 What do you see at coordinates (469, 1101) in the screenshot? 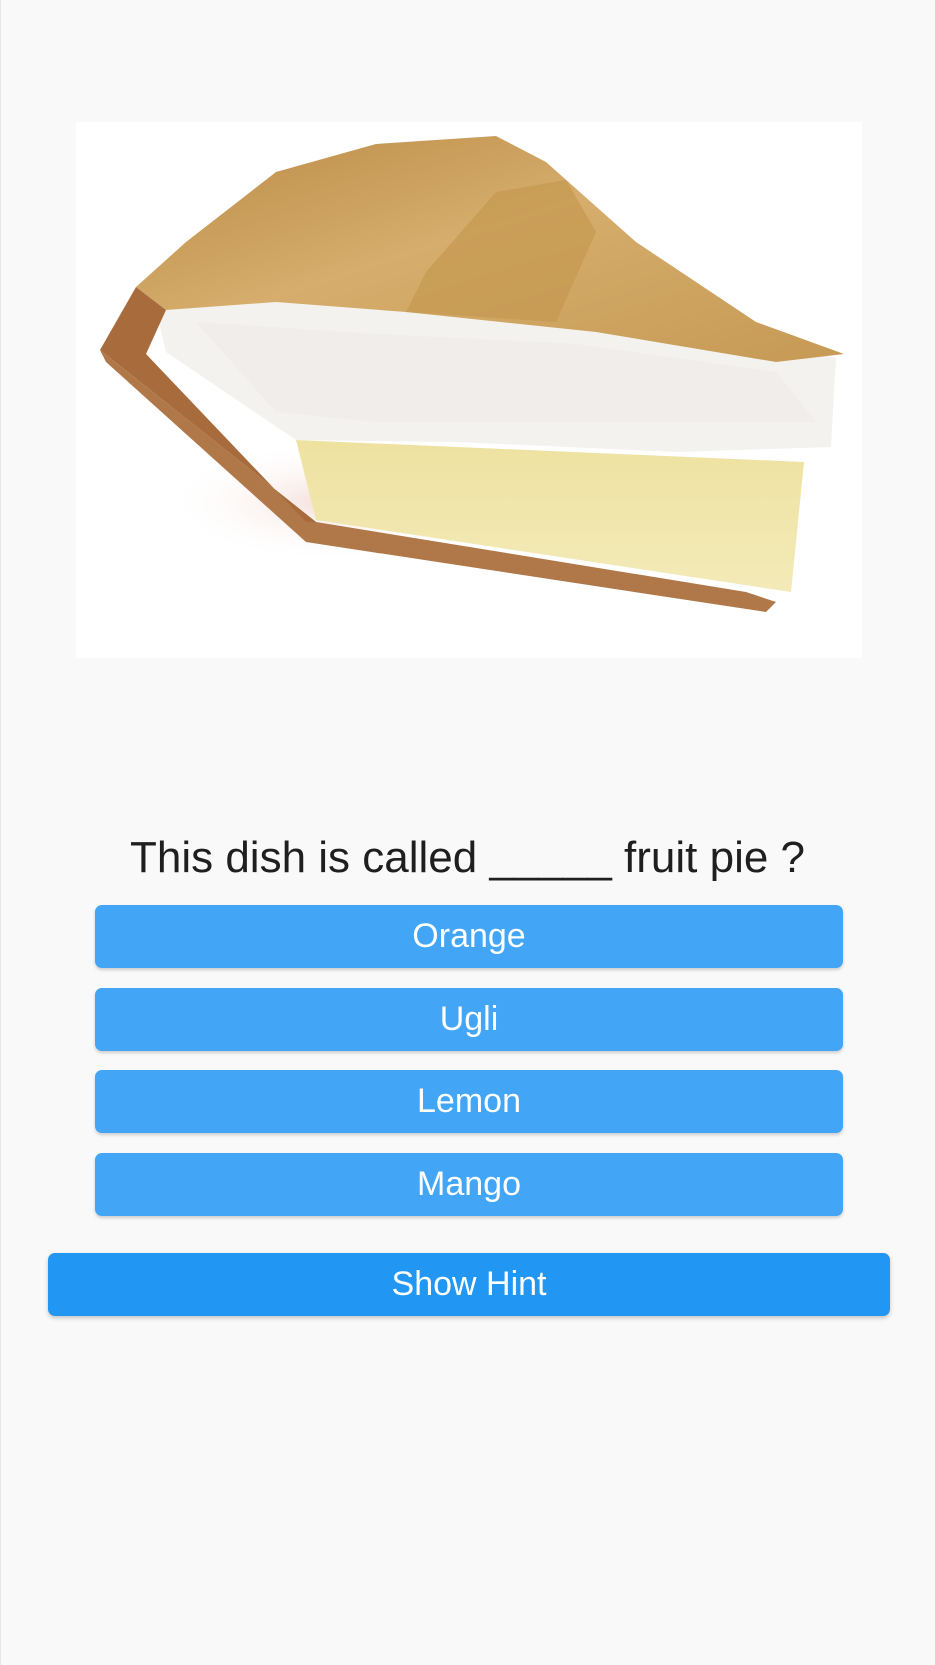
I see `answer-button-lemon: Lemon` at bounding box center [469, 1101].